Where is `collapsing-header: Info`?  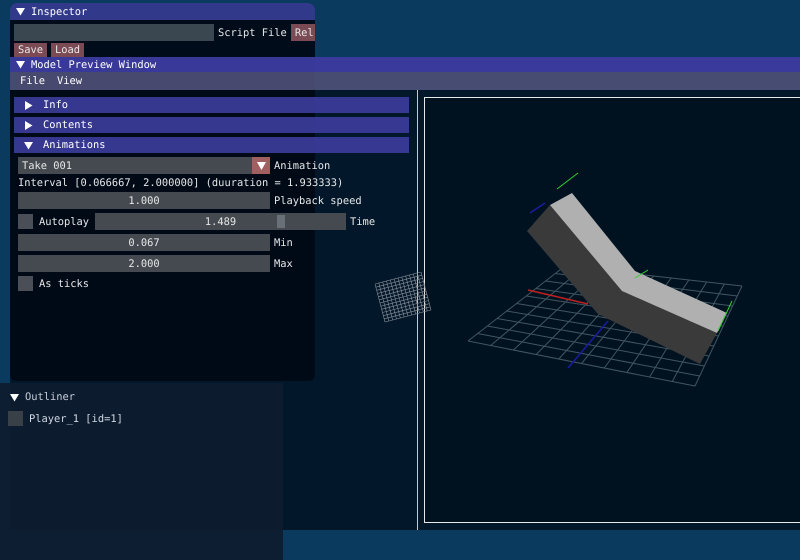 collapsing-header: Info is located at coordinates (211, 105).